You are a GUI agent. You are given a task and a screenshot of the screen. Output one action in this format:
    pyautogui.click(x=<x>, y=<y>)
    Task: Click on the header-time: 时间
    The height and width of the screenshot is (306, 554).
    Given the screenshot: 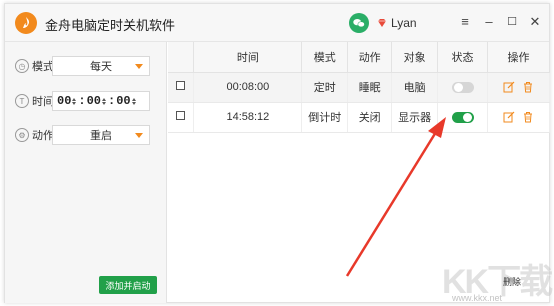 What is the action you would take?
    pyautogui.click(x=248, y=57)
    